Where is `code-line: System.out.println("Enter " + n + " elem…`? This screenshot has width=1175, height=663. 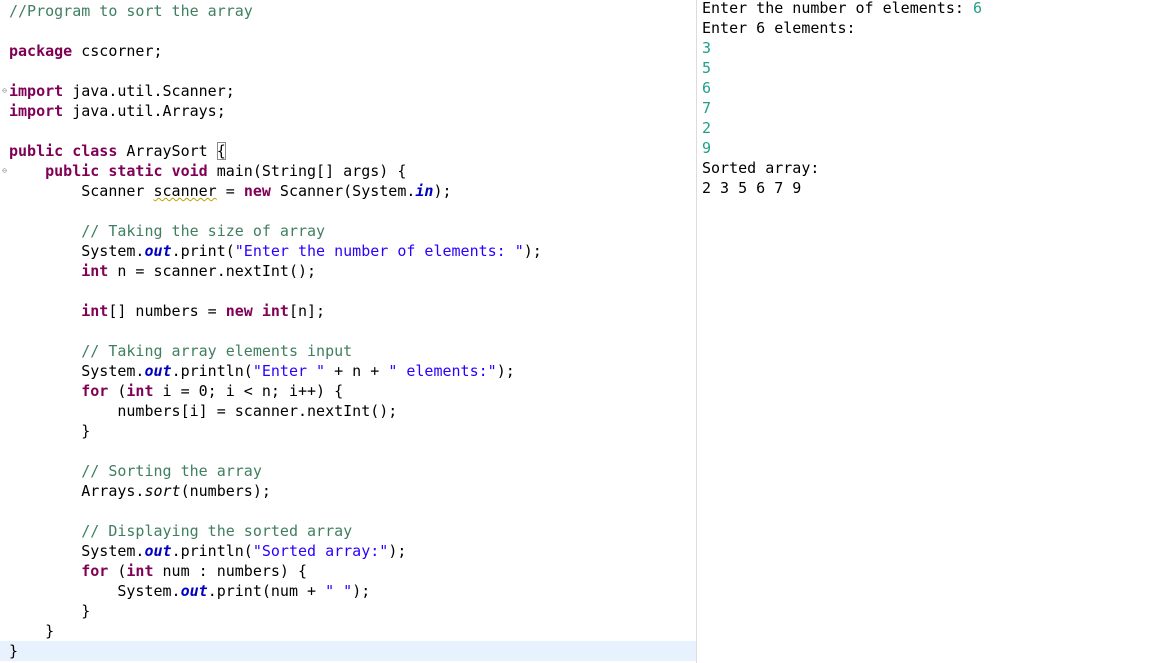
code-line: System.out.println("Enter " + n + " elem… is located at coordinates (348, 371).